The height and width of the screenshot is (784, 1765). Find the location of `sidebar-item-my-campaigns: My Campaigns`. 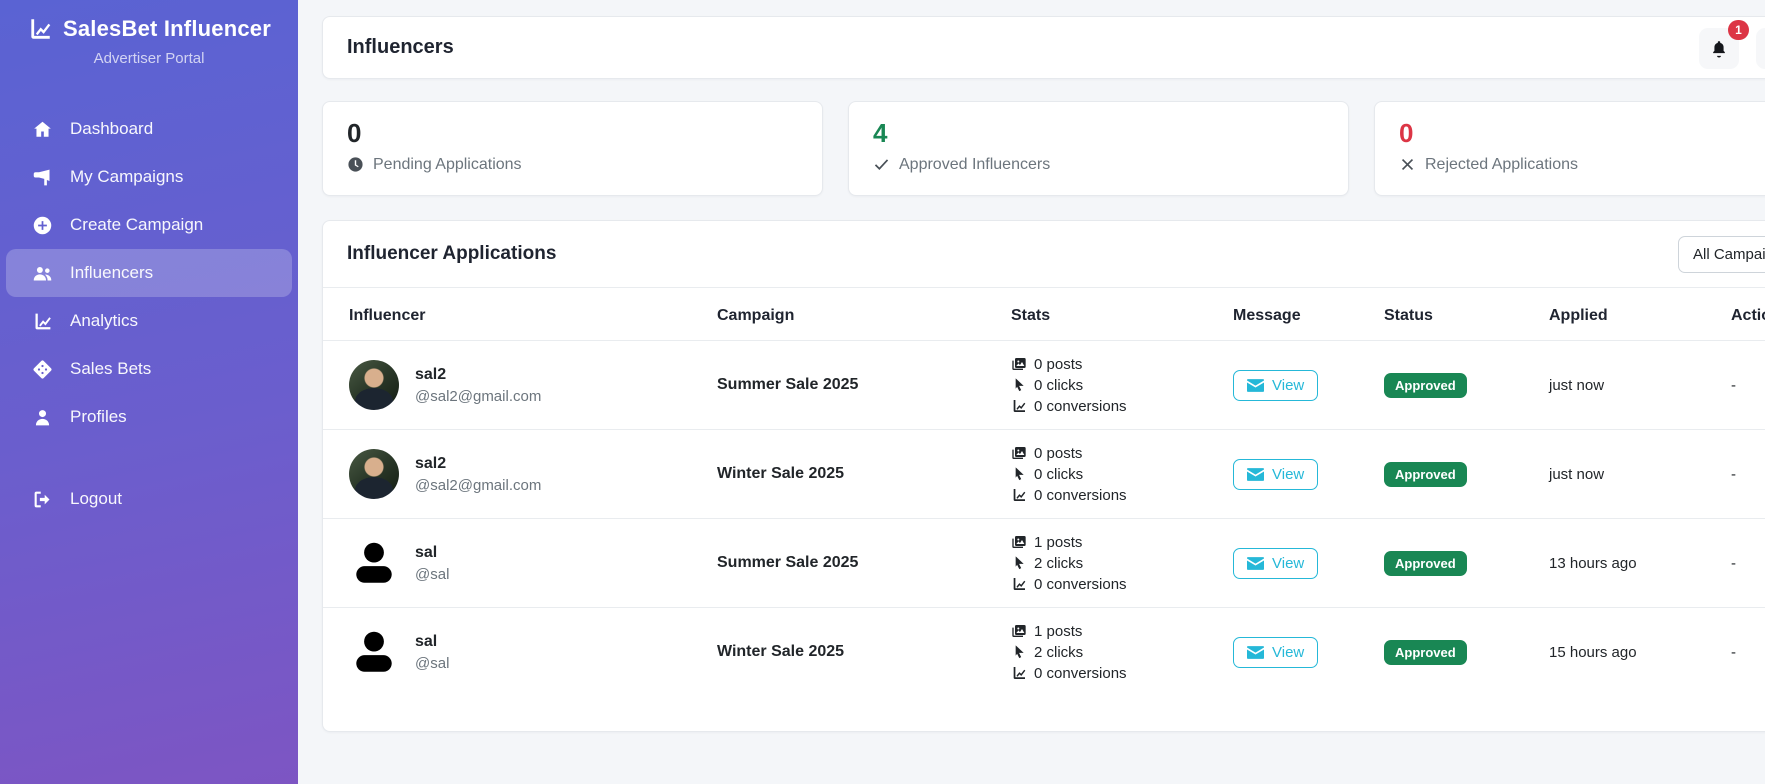

sidebar-item-my-campaigns: My Campaigns is located at coordinates (149, 177).